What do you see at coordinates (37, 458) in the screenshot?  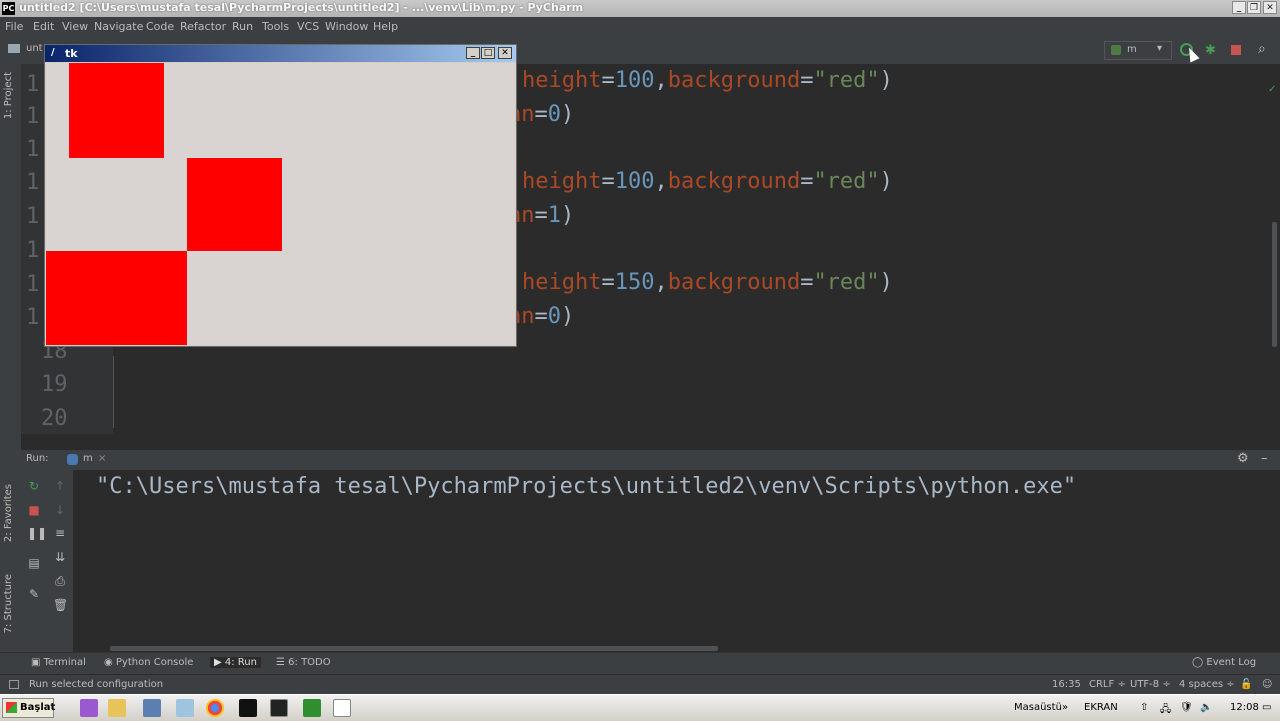 I see `run-label: Run:` at bounding box center [37, 458].